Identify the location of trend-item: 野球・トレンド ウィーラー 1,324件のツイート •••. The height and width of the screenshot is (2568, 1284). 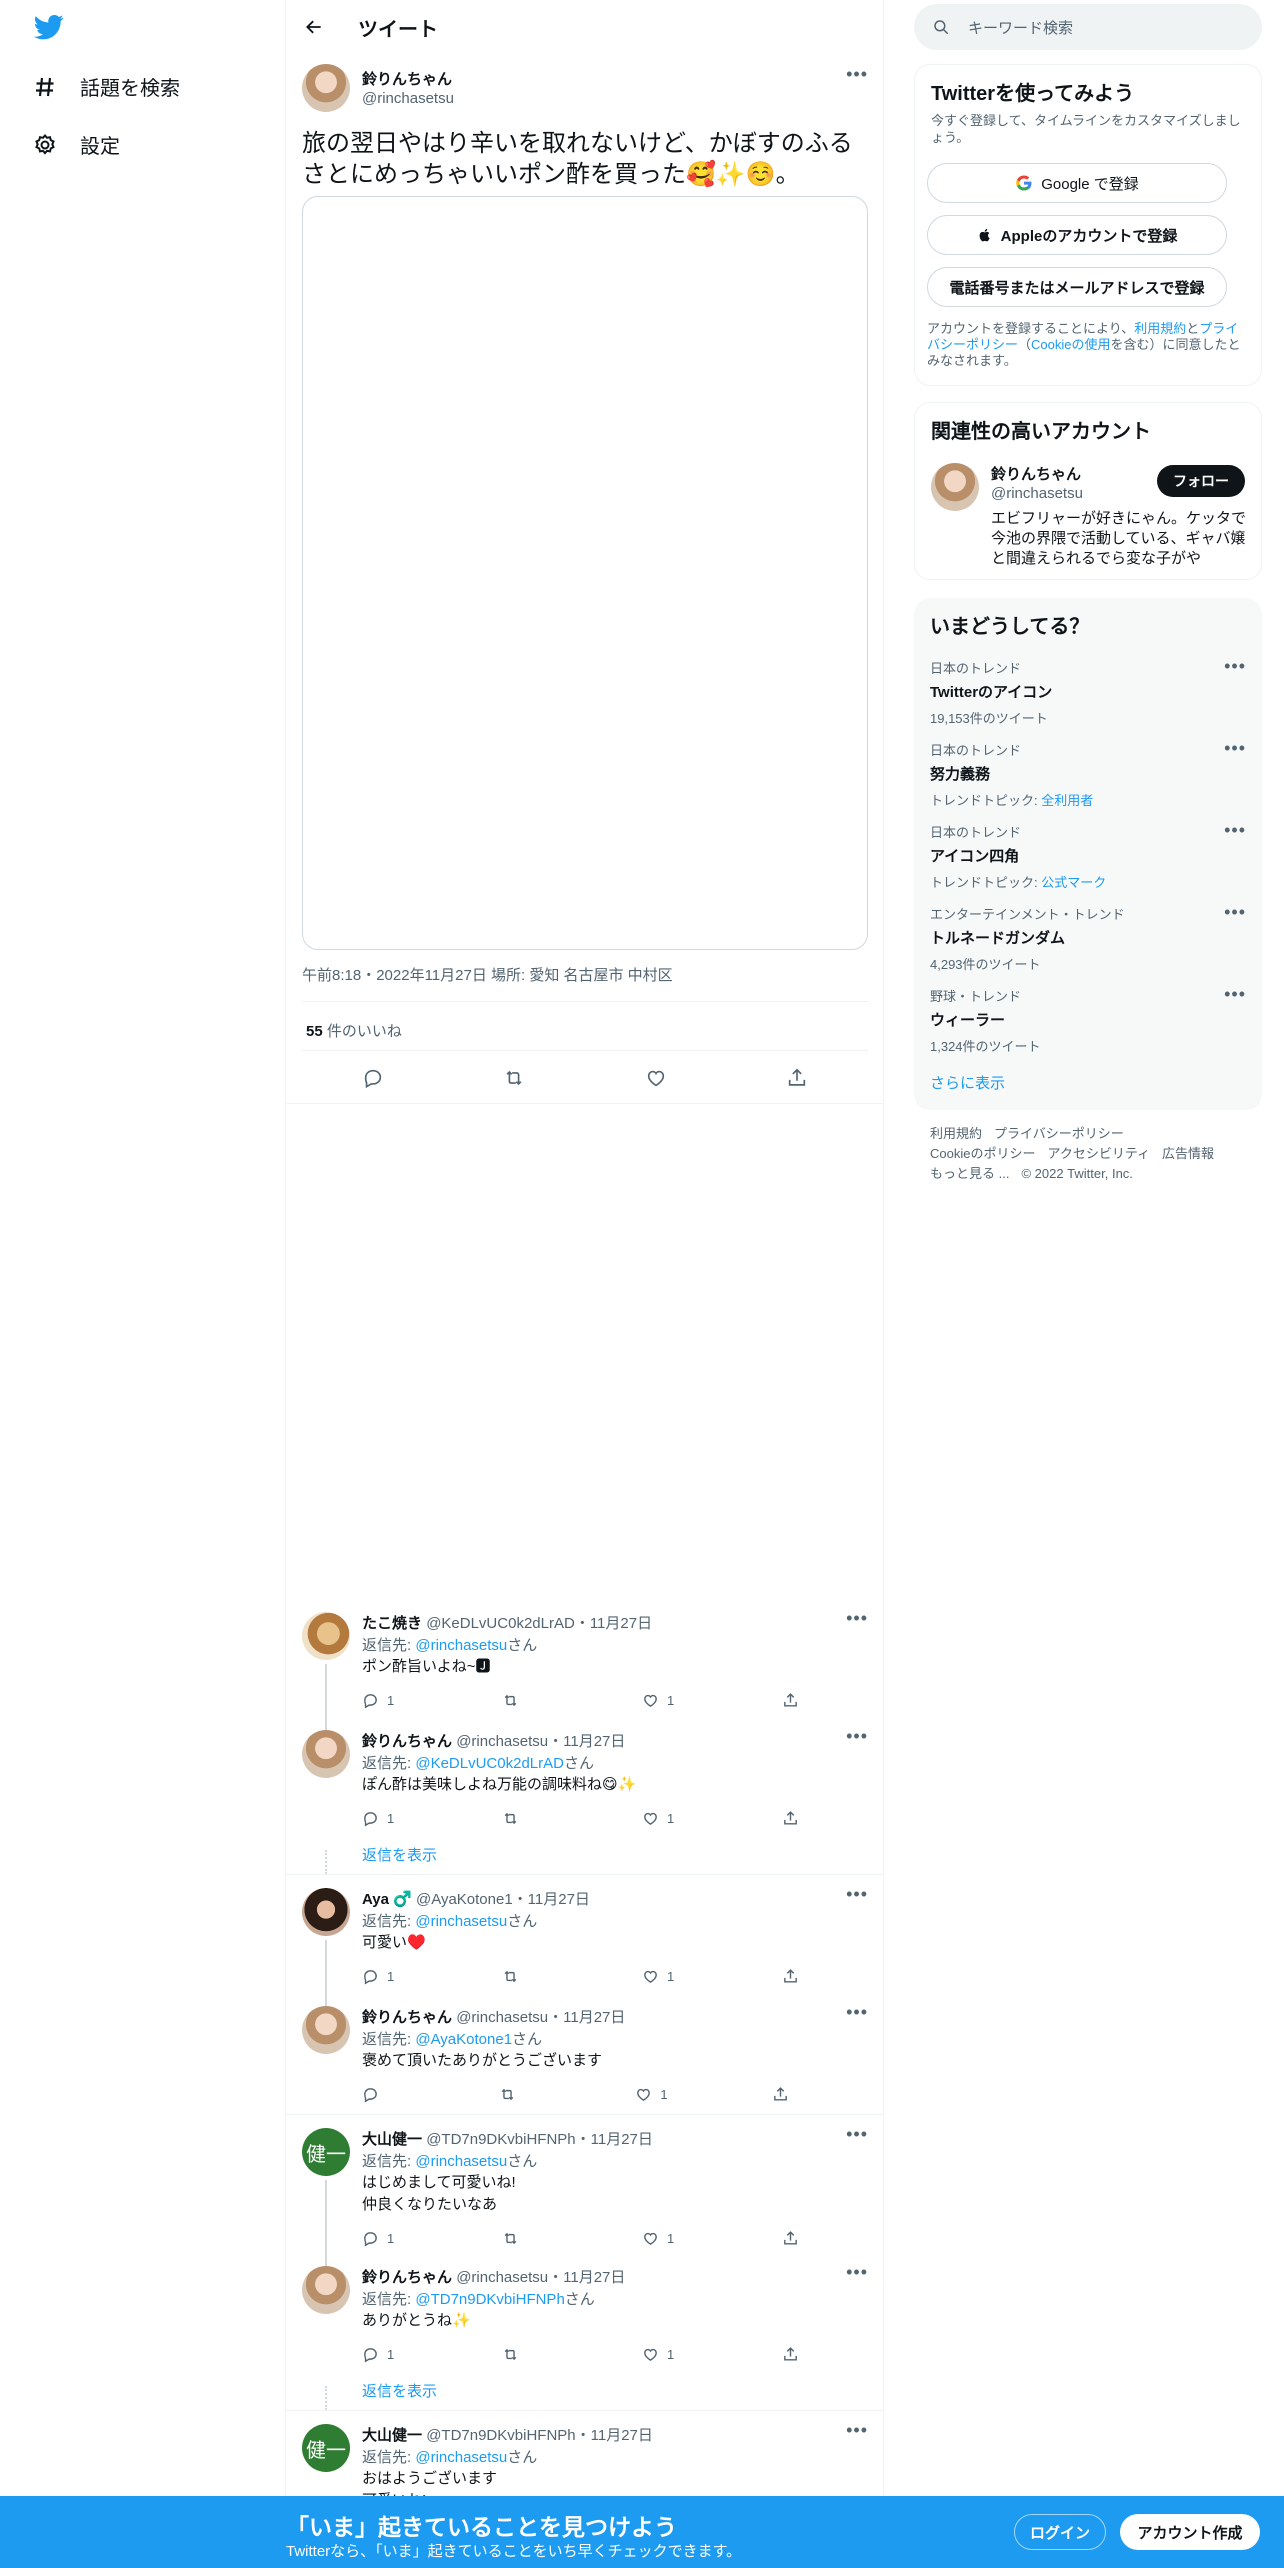
(1088, 1019).